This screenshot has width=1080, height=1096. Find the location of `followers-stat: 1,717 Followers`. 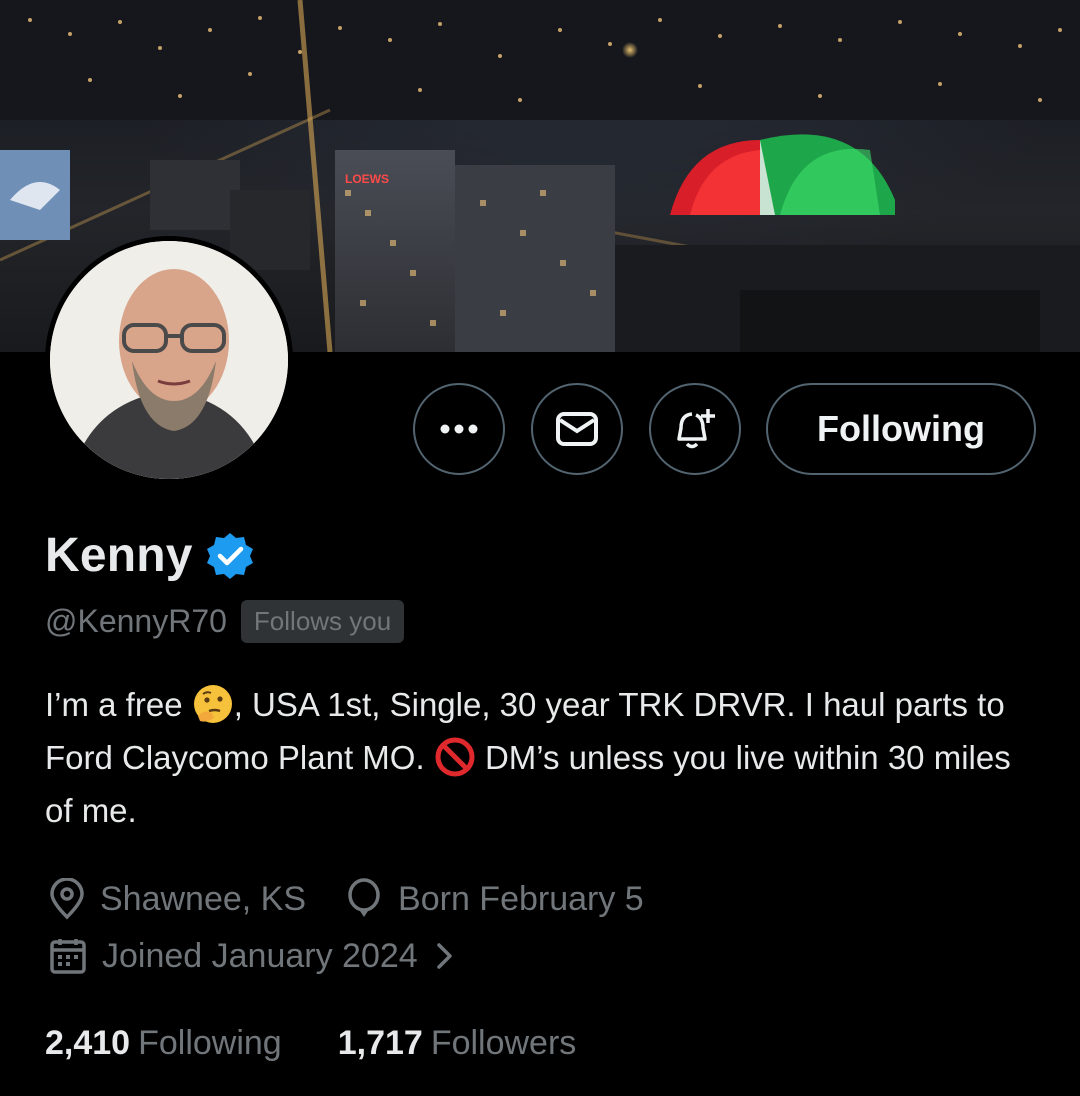

followers-stat: 1,717 Followers is located at coordinates (457, 1043).